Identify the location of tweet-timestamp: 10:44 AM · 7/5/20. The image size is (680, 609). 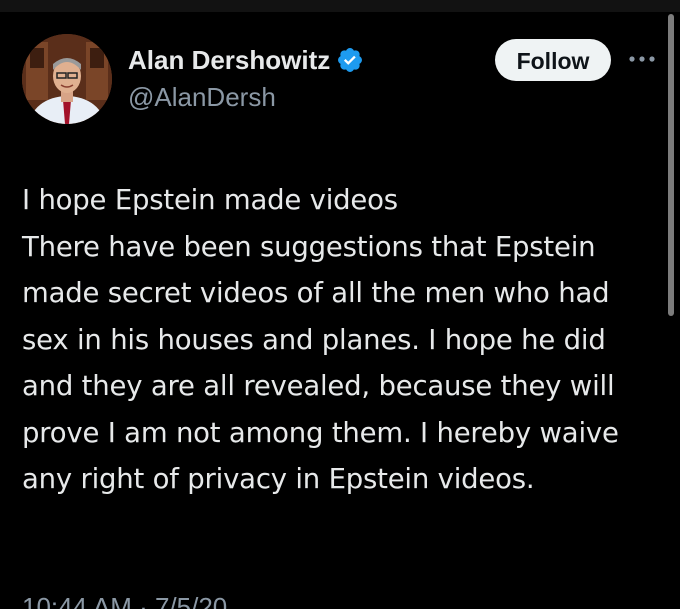
(124, 600).